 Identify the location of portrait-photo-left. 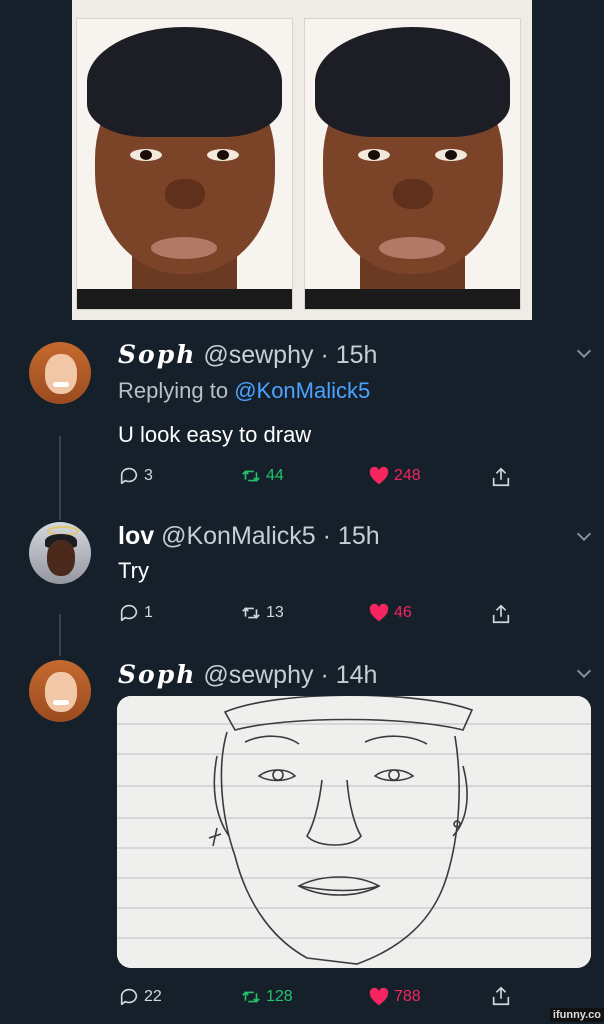
(184, 164).